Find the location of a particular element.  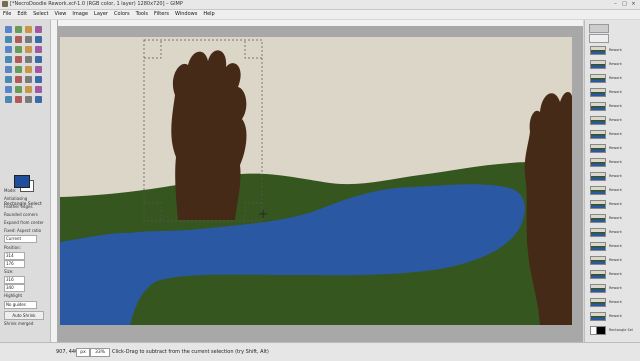

menu-view: View is located at coordinates (61, 14).